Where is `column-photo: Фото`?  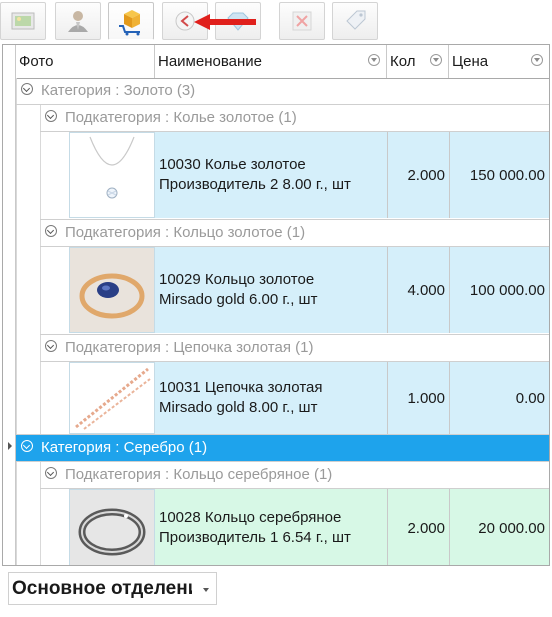 column-photo: Фото is located at coordinates (85, 61).